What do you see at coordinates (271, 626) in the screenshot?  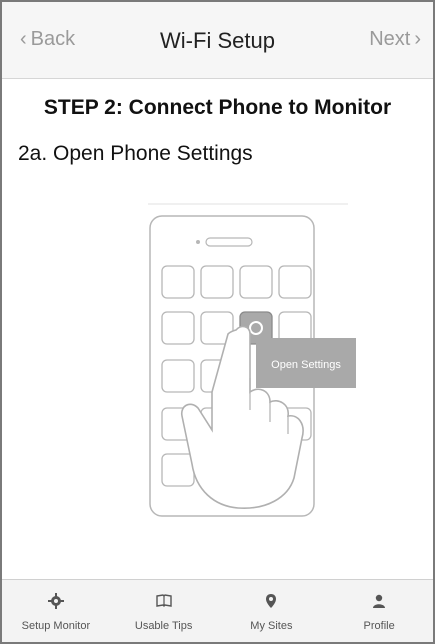 I see `tab-label: My Sites` at bounding box center [271, 626].